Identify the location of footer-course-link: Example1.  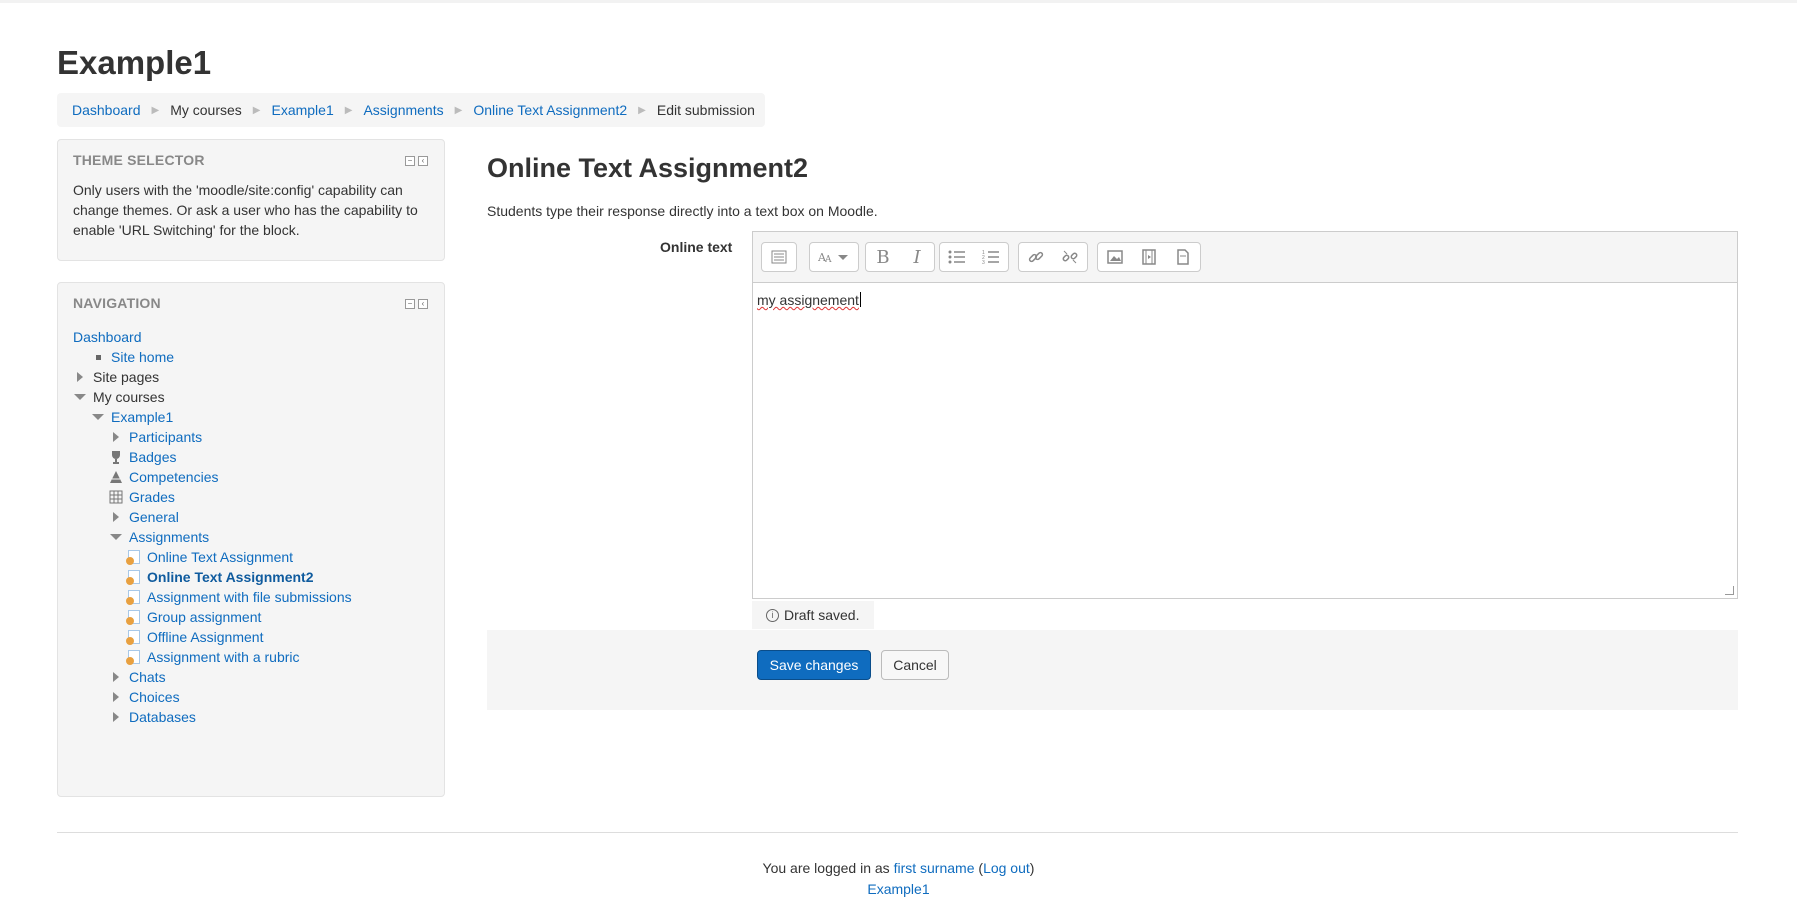
(898, 889).